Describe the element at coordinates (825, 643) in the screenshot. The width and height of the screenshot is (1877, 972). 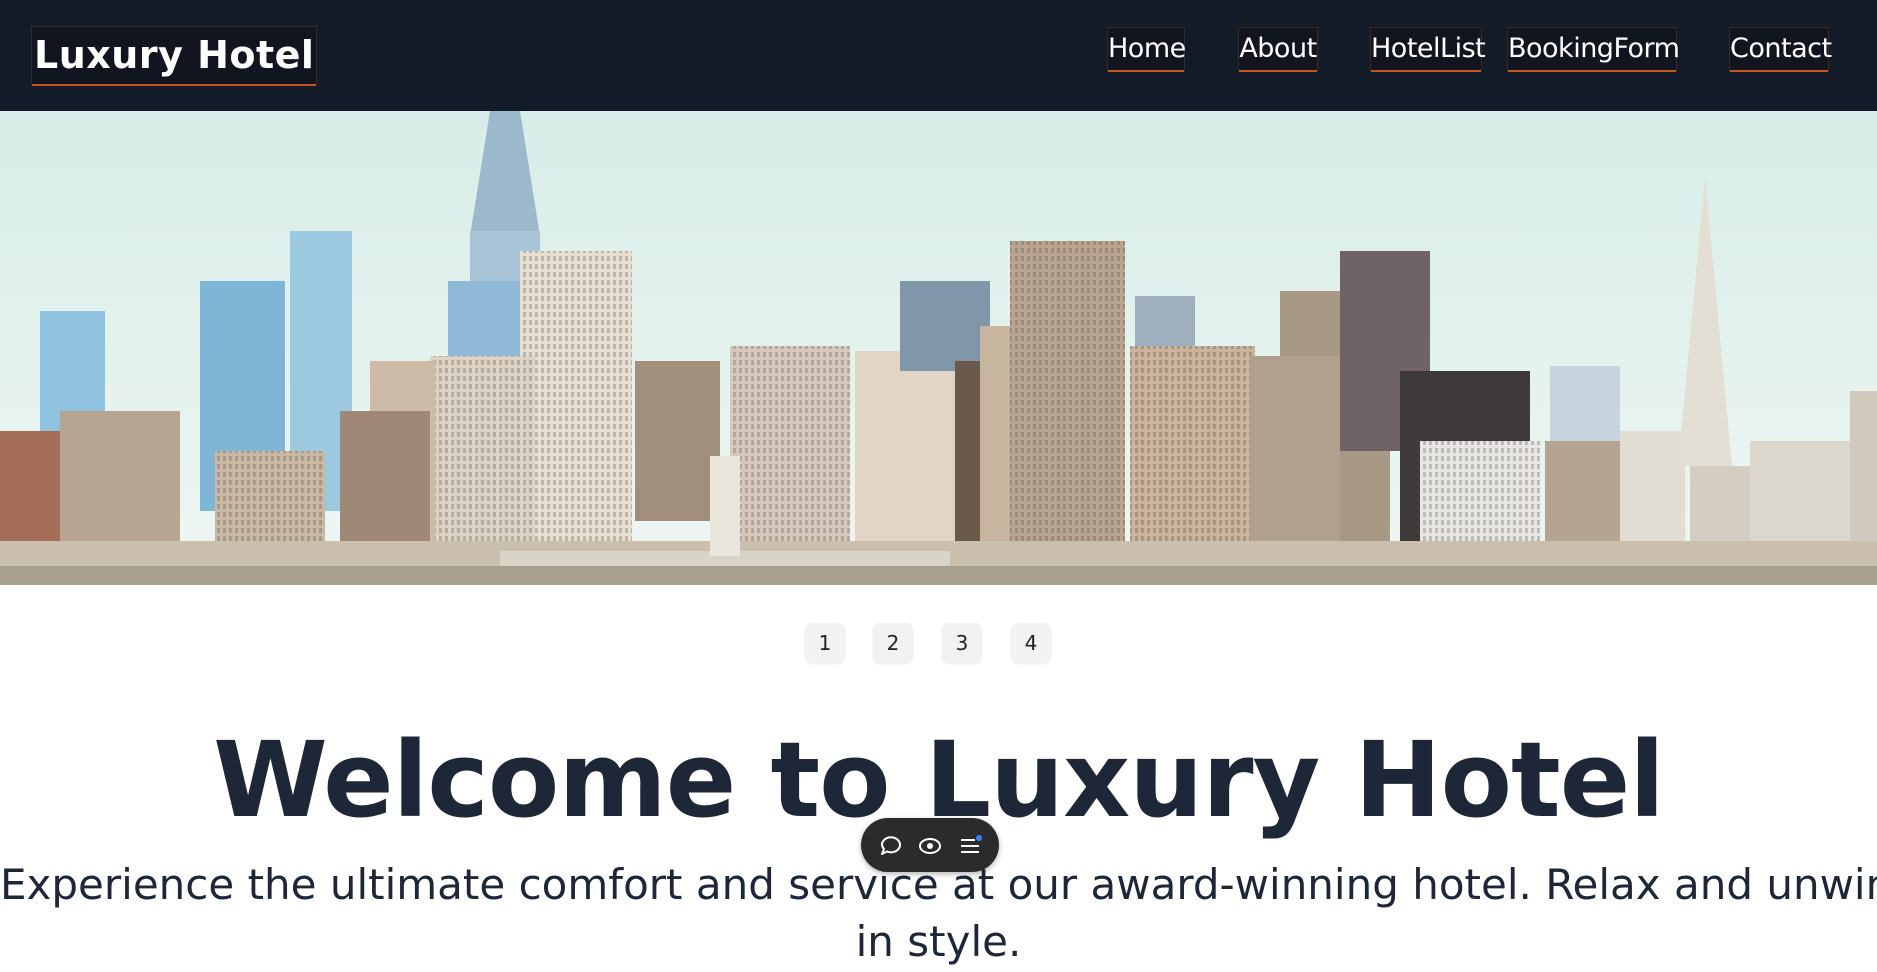
I see `page-button-1: 1` at that location.